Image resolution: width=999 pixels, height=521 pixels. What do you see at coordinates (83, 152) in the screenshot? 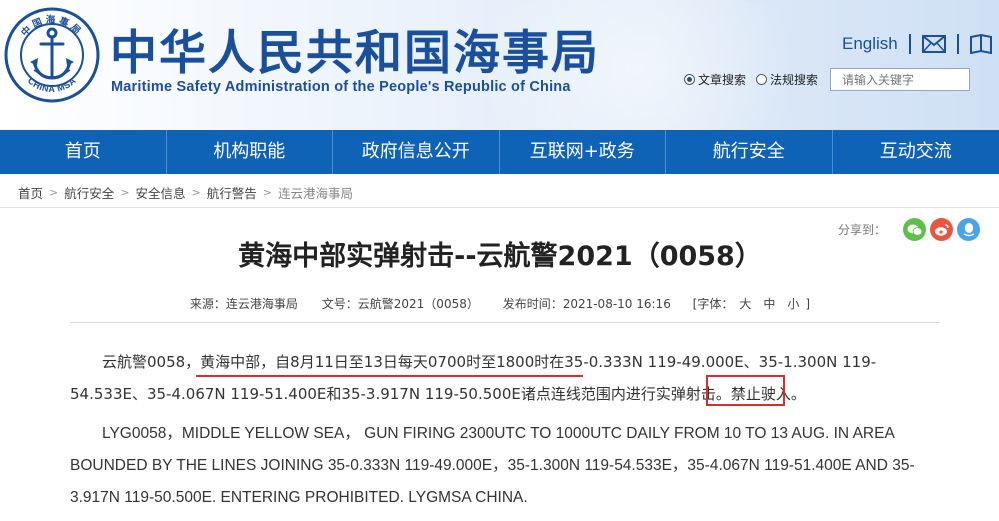
I see `nav-item-home: 首页` at bounding box center [83, 152].